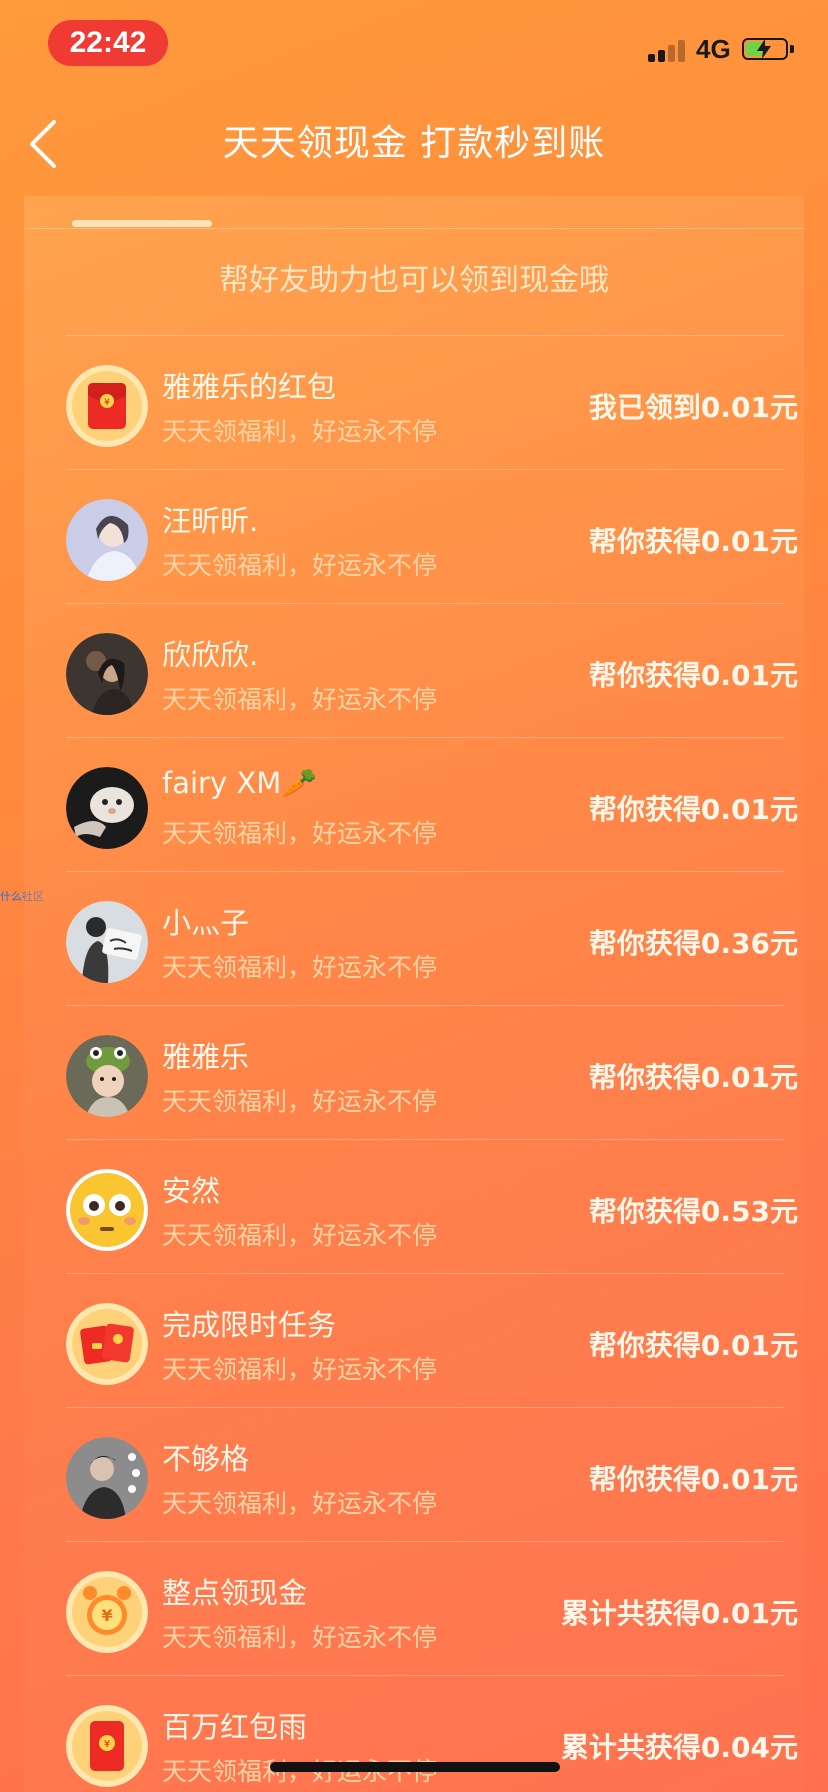 This screenshot has width=828, height=1792. What do you see at coordinates (249, 387) in the screenshot?
I see `helper-name: 雅雅乐的红包` at bounding box center [249, 387].